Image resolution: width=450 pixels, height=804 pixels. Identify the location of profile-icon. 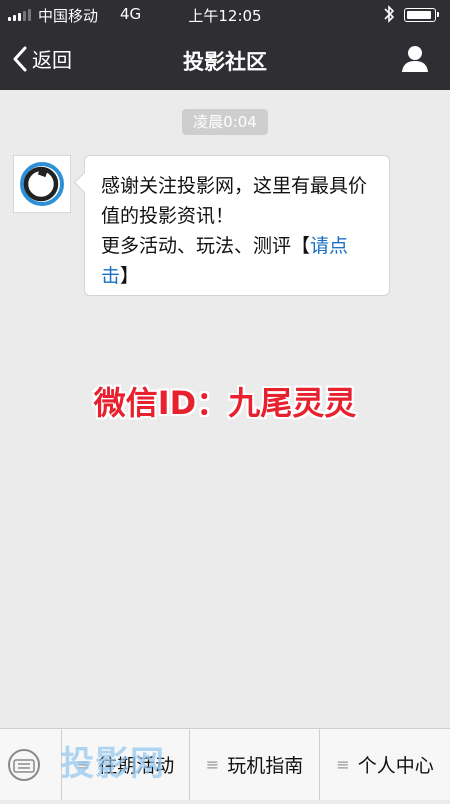
(415, 59).